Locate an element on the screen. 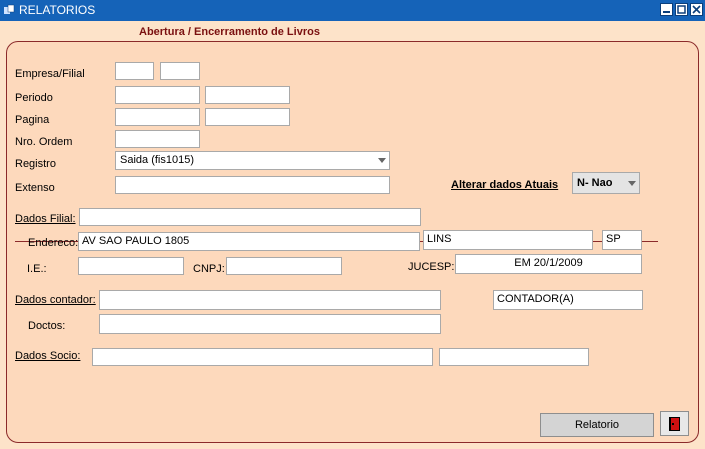 Image resolution: width=705 pixels, height=449 pixels. relatorio-button: Relatorio is located at coordinates (597, 425).